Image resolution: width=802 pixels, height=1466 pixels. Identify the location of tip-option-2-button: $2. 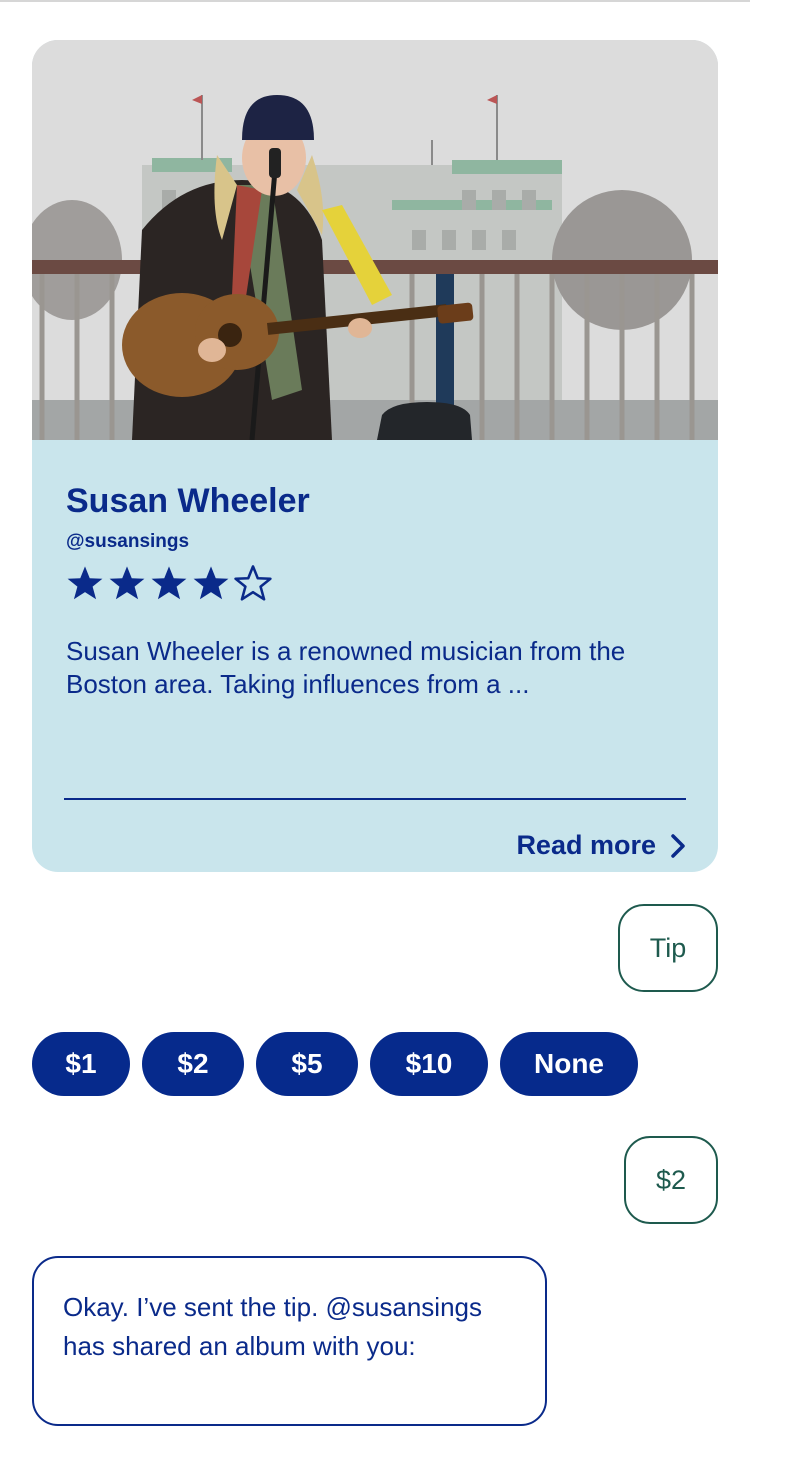
(193, 1064).